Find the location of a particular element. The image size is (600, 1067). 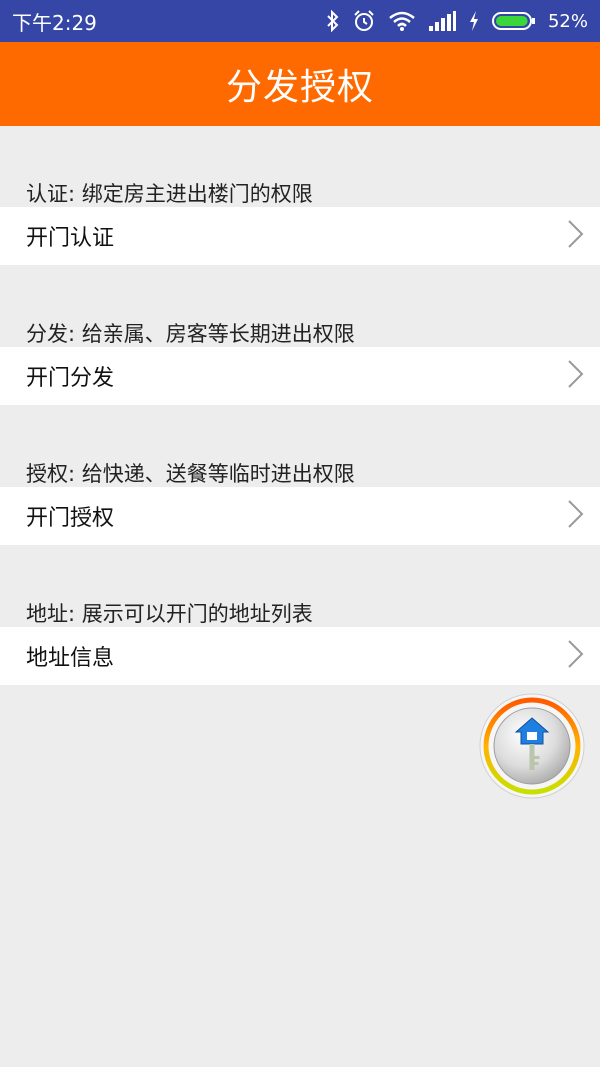

signal-icon is located at coordinates (442, 21).